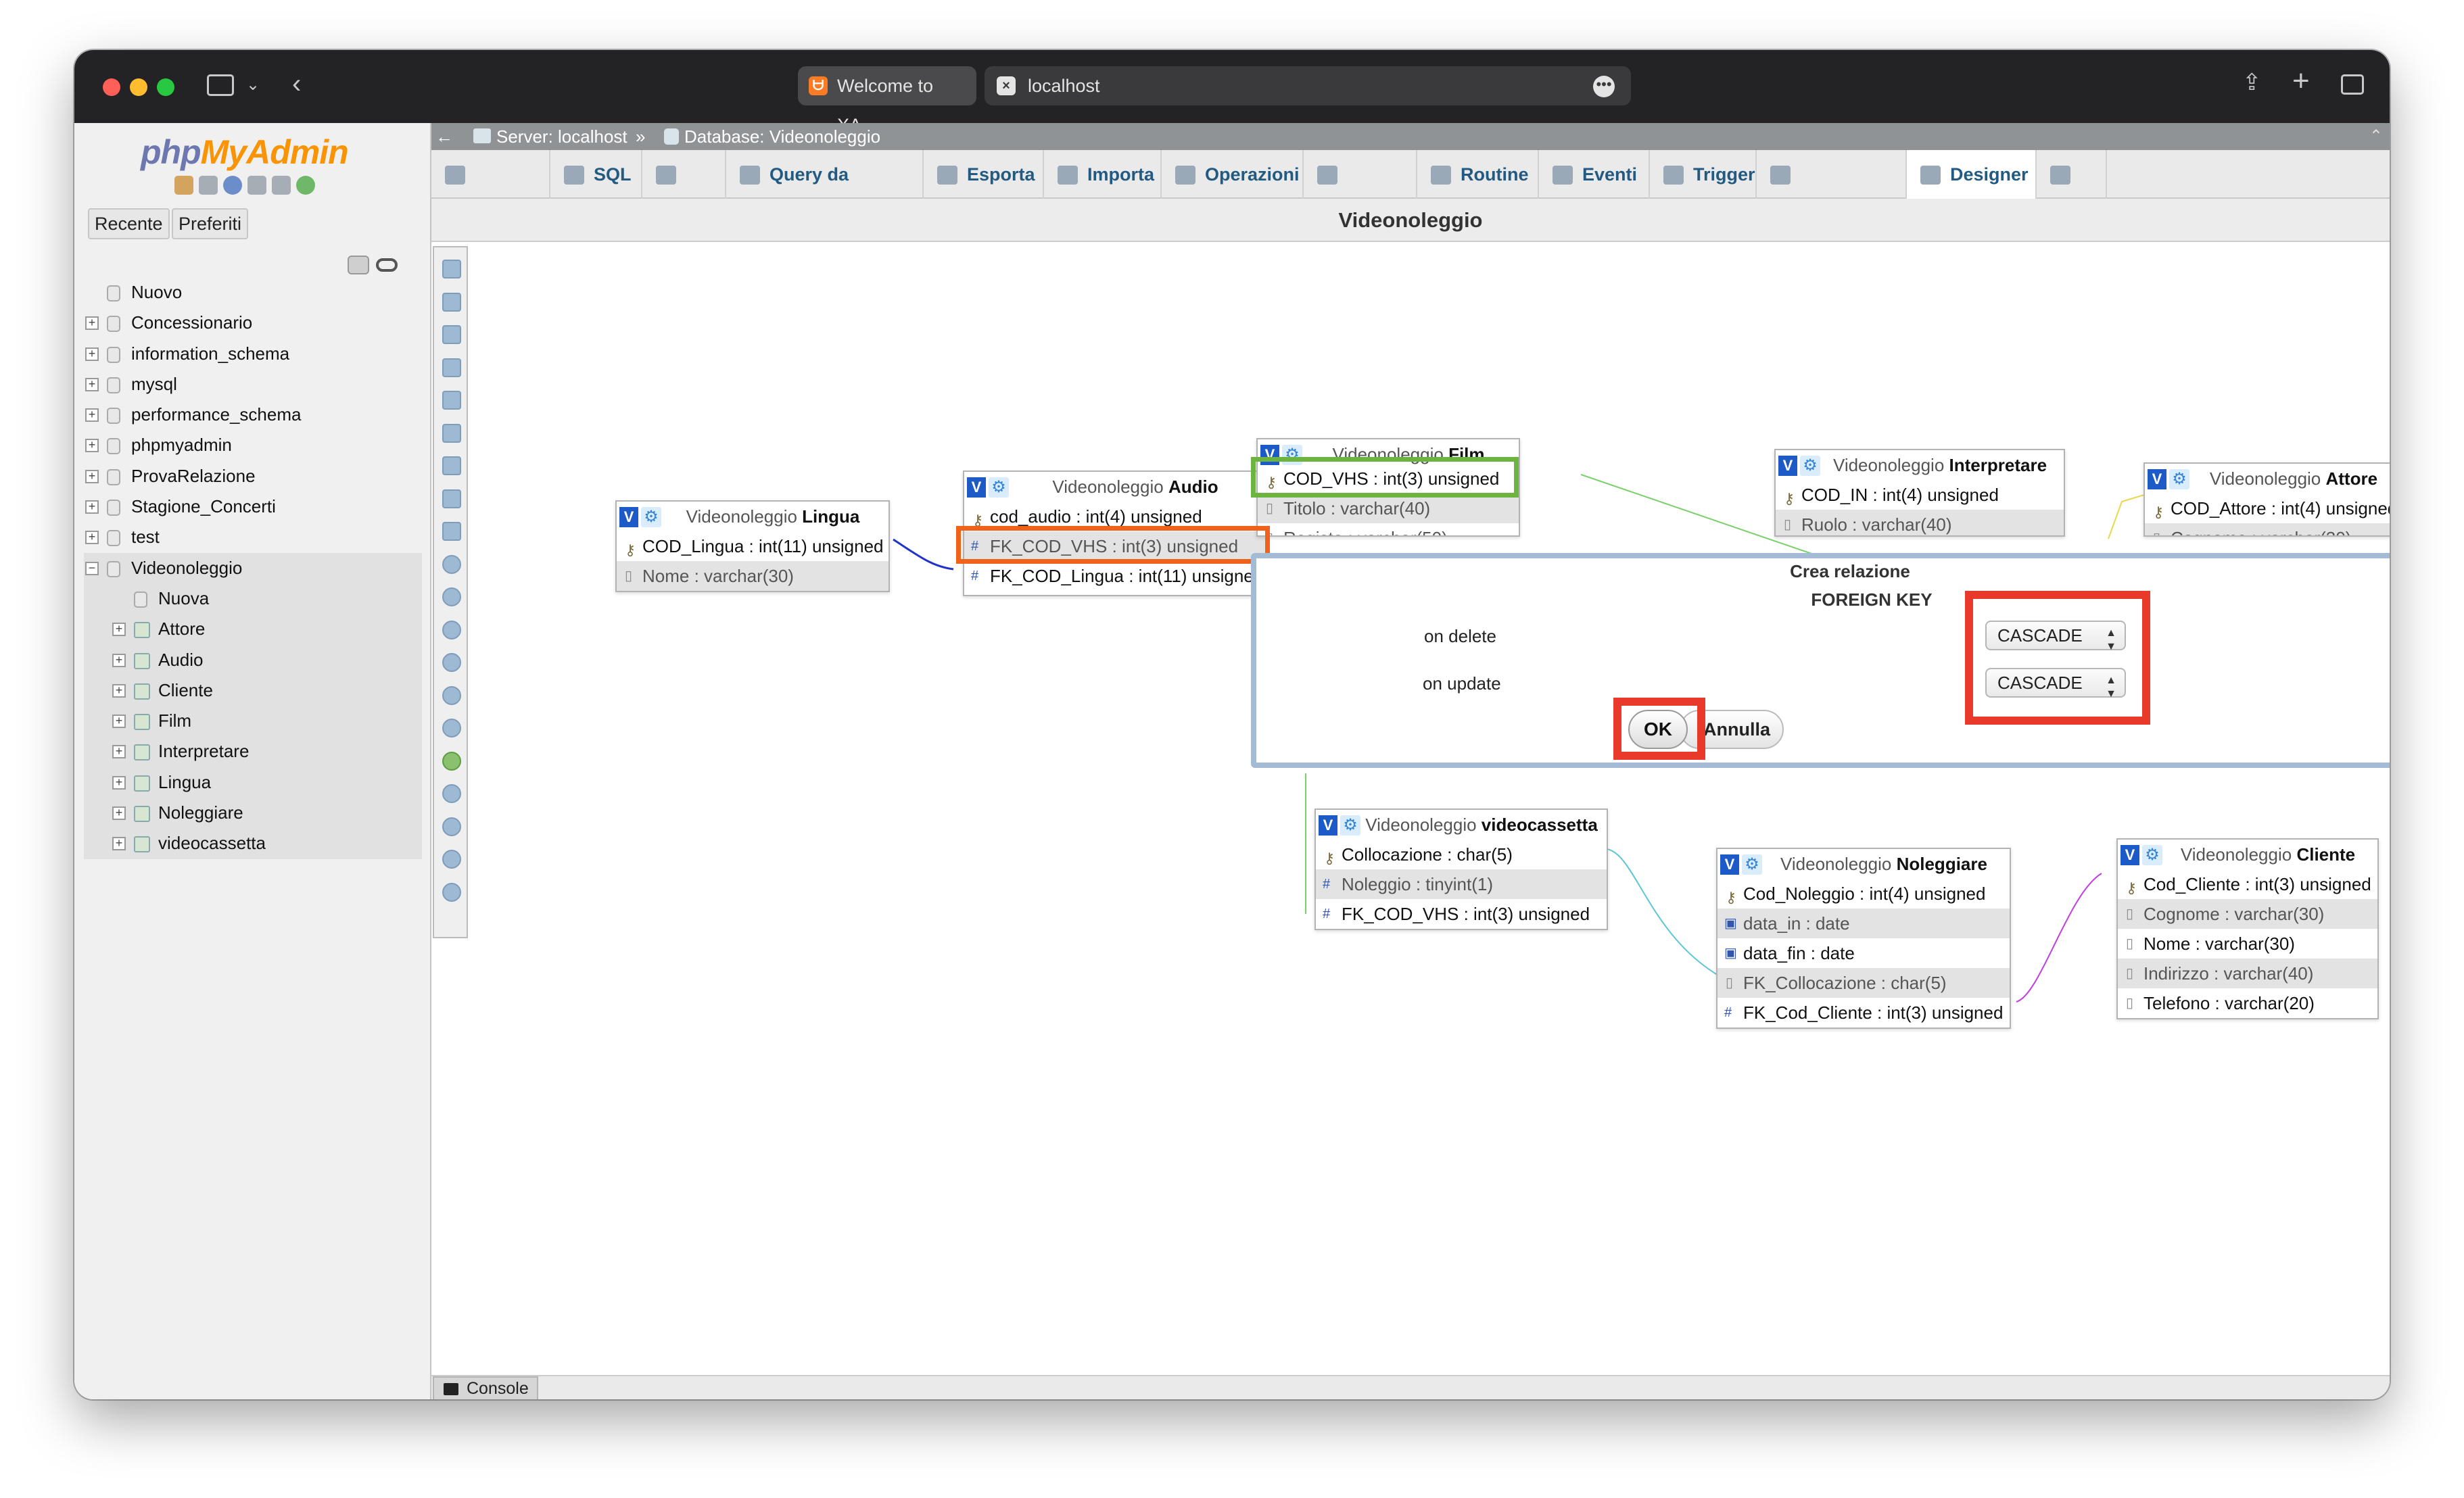 This screenshot has width=2464, height=1498. Describe the element at coordinates (216, 415) in the screenshot. I see `tree-item-label: performance_schema` at that location.